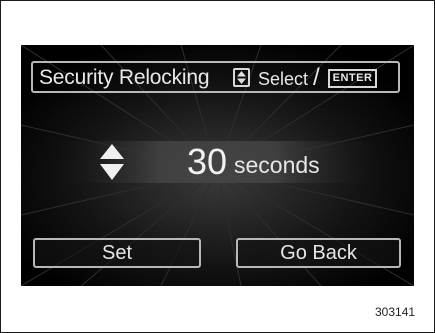  Describe the element at coordinates (207, 161) in the screenshot. I see `relock-time-value: 30` at that location.